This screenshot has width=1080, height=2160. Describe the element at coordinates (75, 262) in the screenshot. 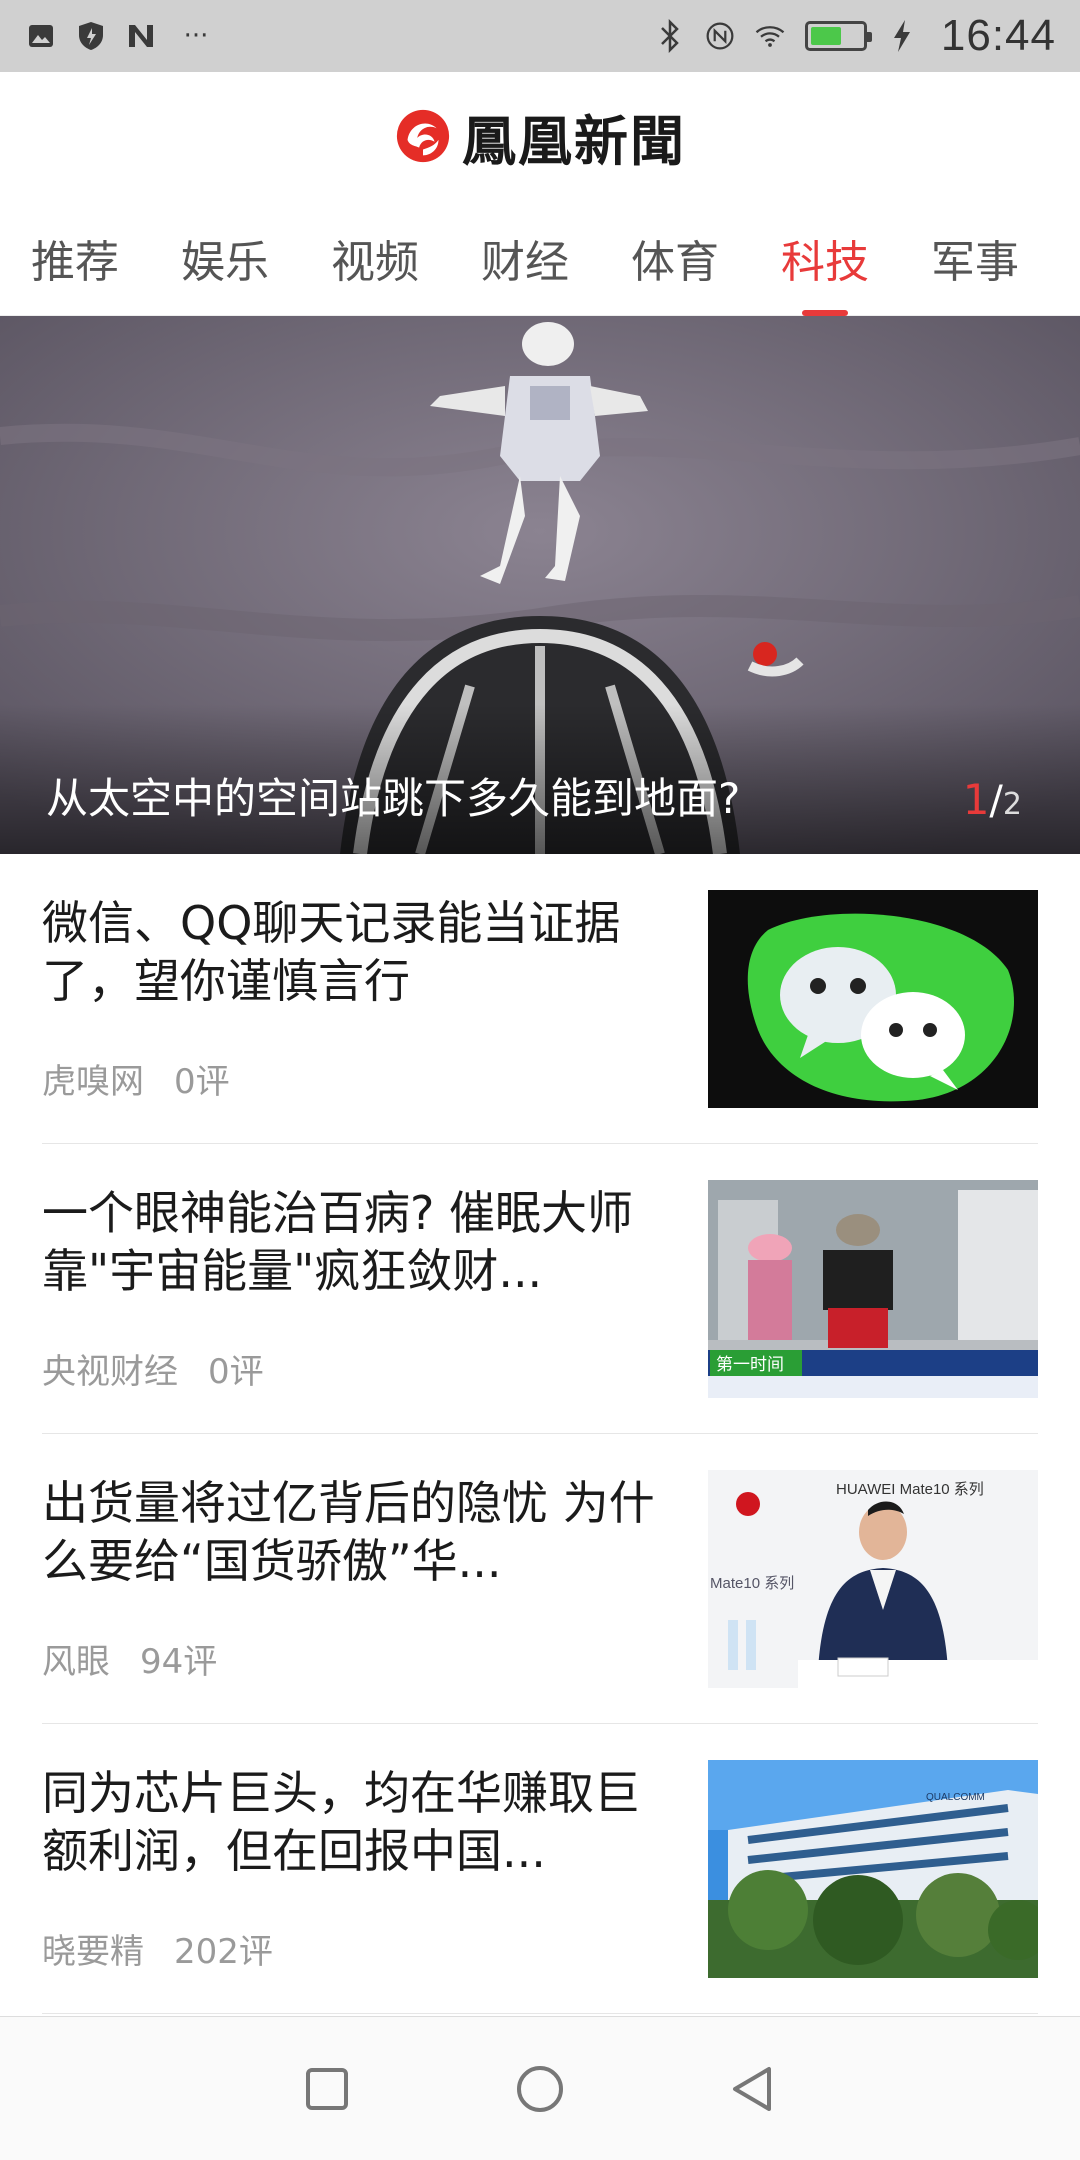

I see `tab-recommend: 推荐` at that location.